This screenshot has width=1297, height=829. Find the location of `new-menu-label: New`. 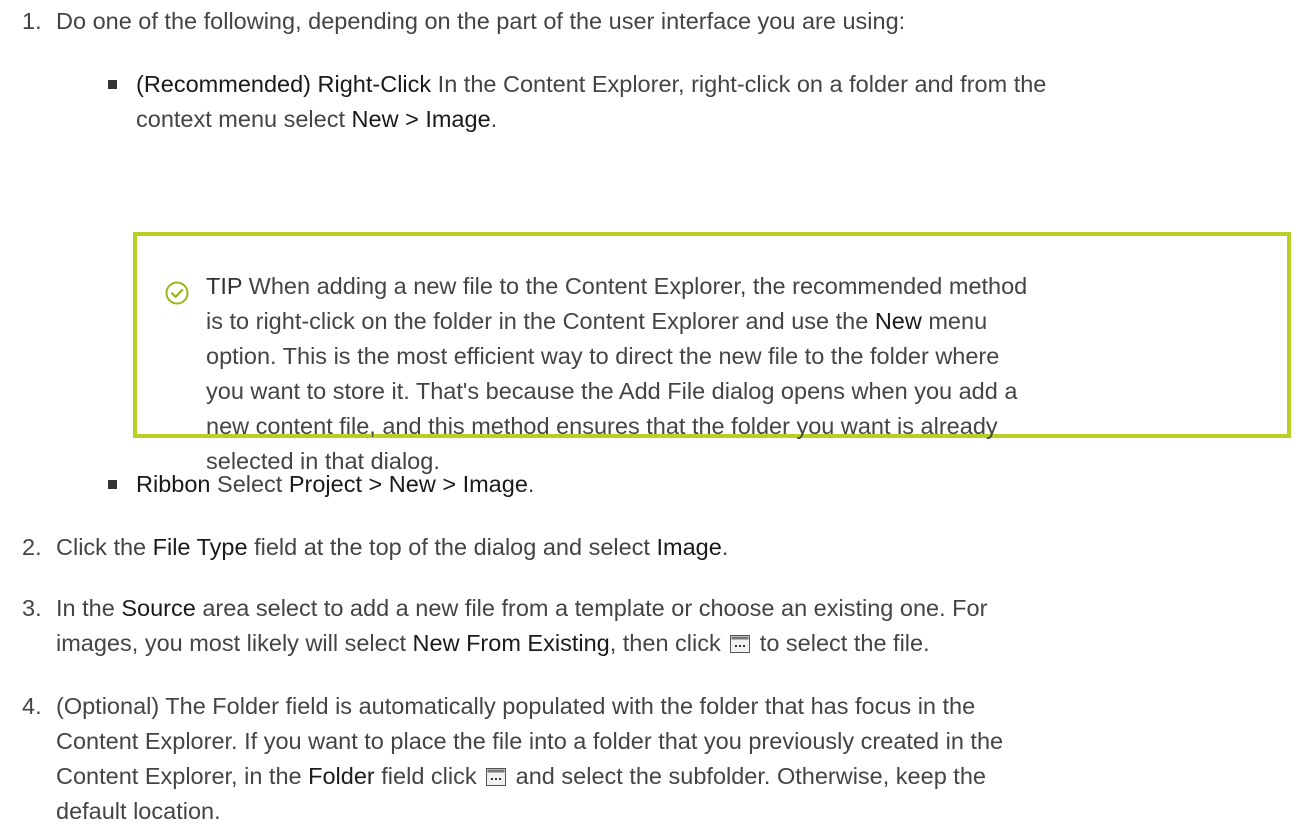

new-menu-label: New is located at coordinates (898, 321).